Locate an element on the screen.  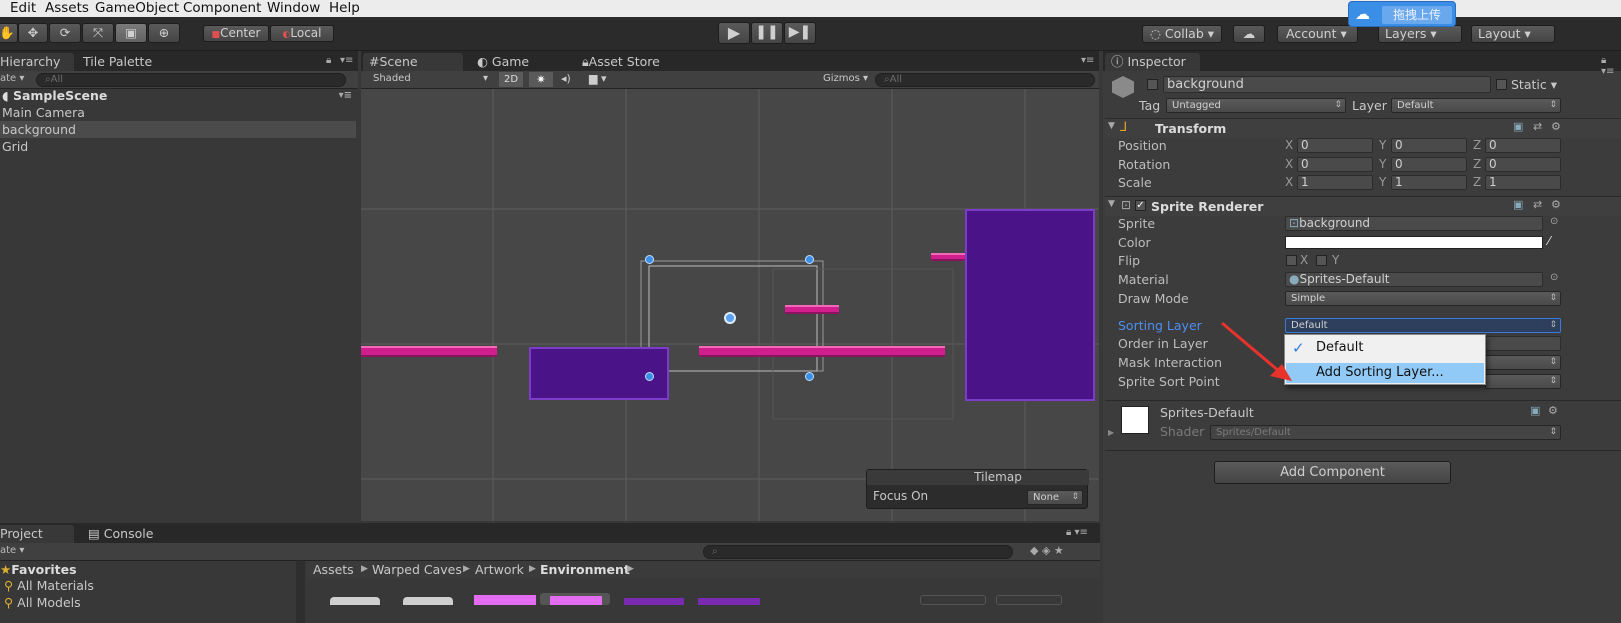
sorting-layer-dropdown: Default is located at coordinates (1423, 325).